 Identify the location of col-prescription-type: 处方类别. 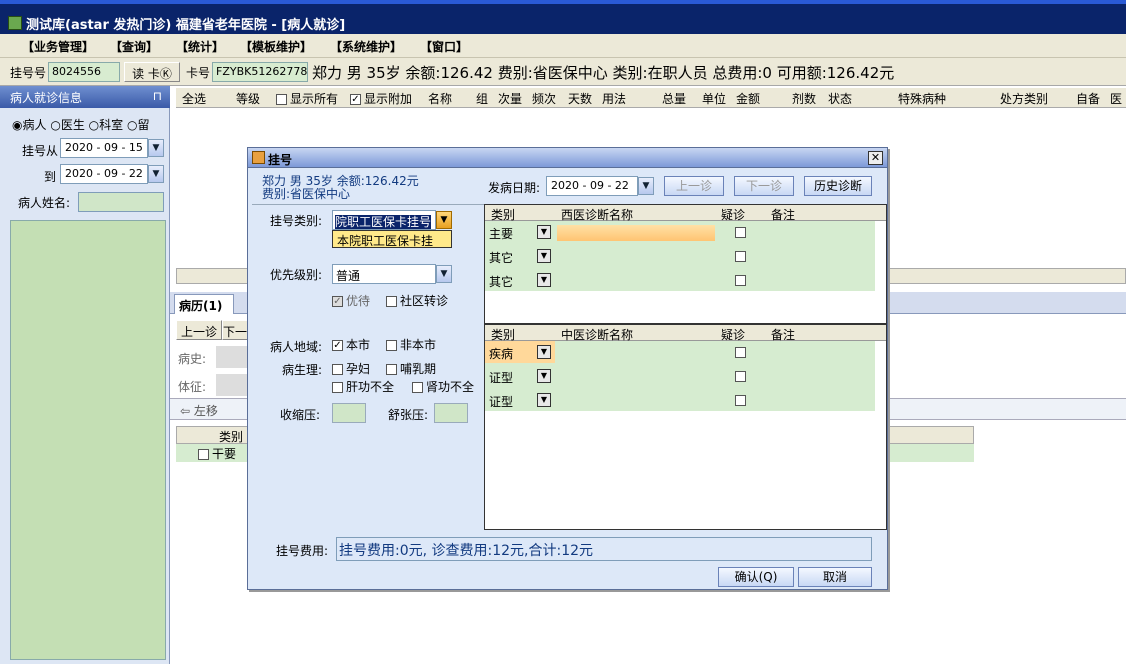
(1024, 99).